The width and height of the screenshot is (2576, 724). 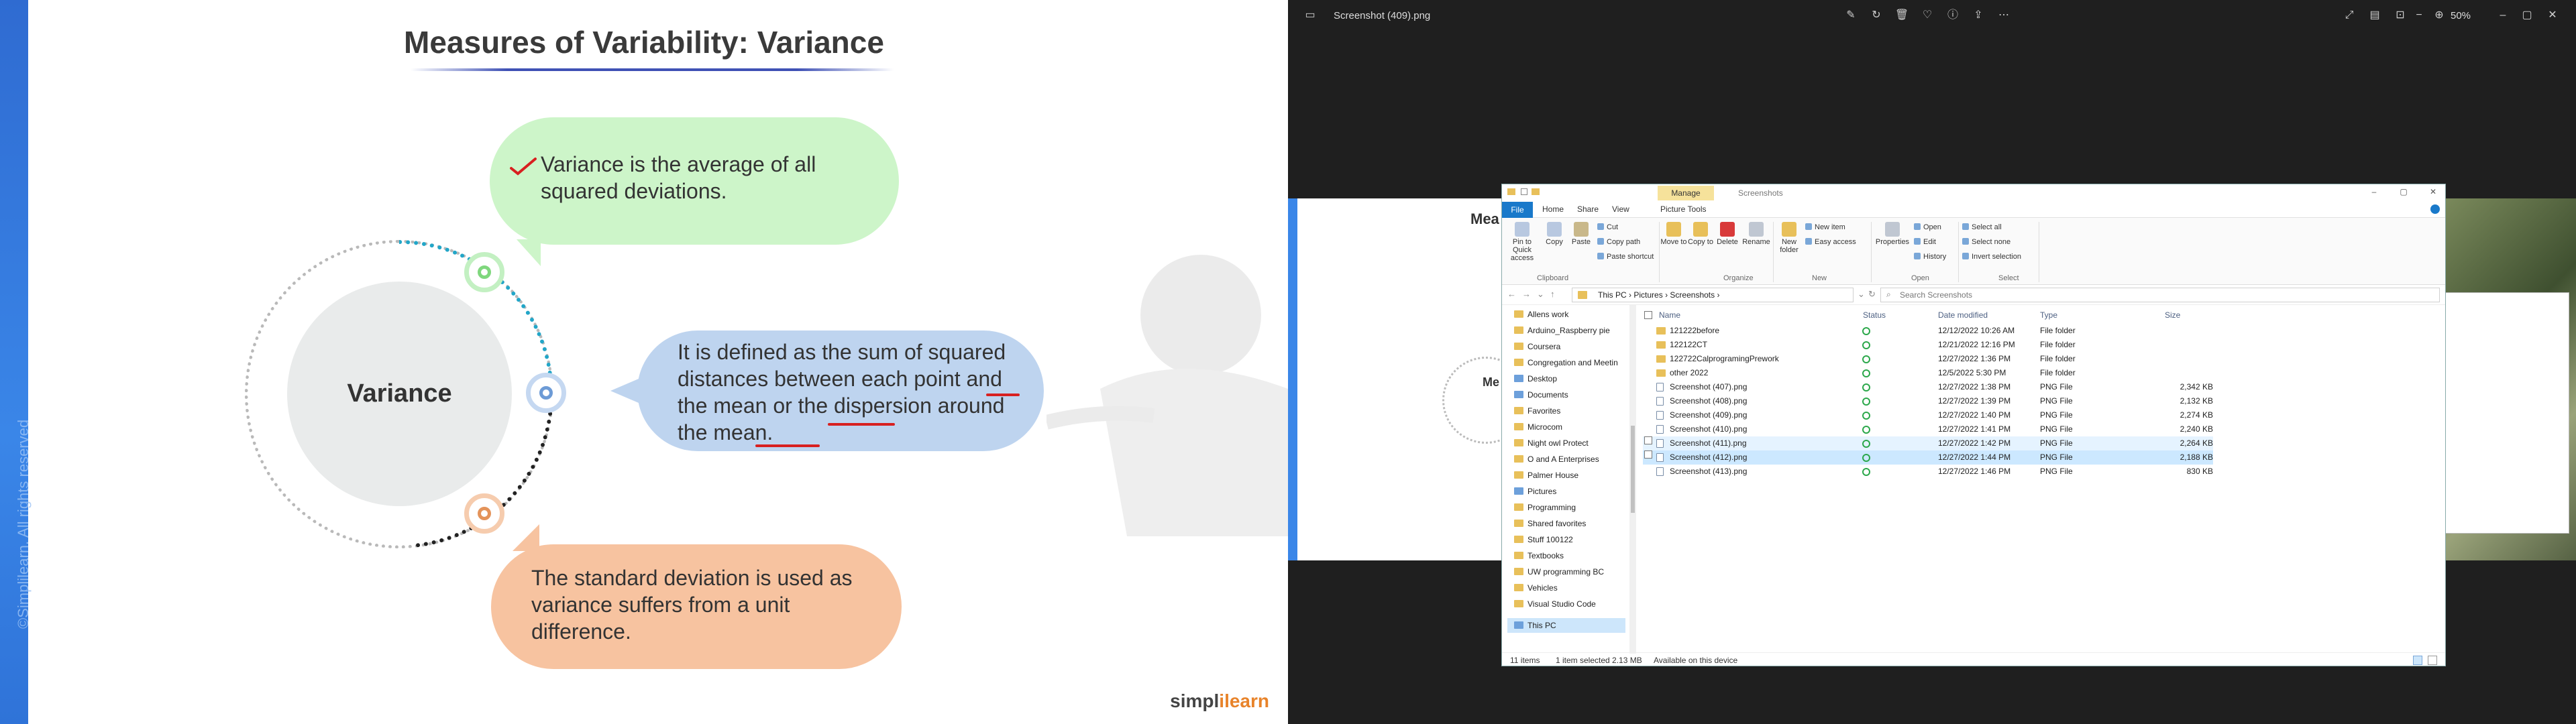 I want to click on nav-item: Stuff 100122, so click(x=1543, y=540).